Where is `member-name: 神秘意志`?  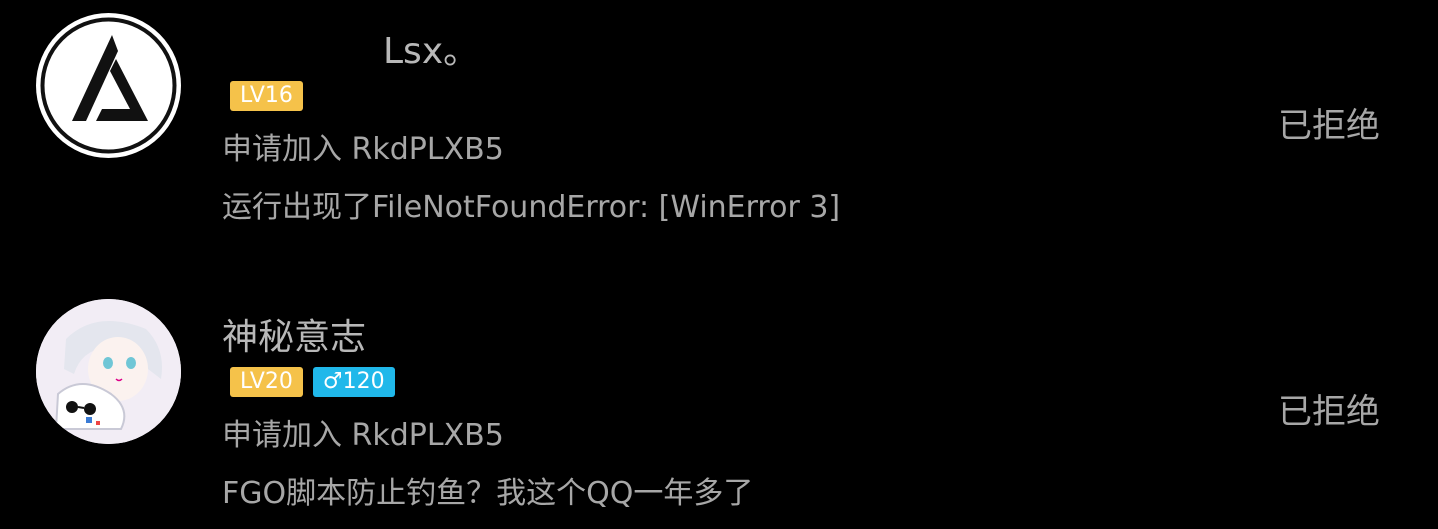
member-name: 神秘意志 is located at coordinates (294, 337).